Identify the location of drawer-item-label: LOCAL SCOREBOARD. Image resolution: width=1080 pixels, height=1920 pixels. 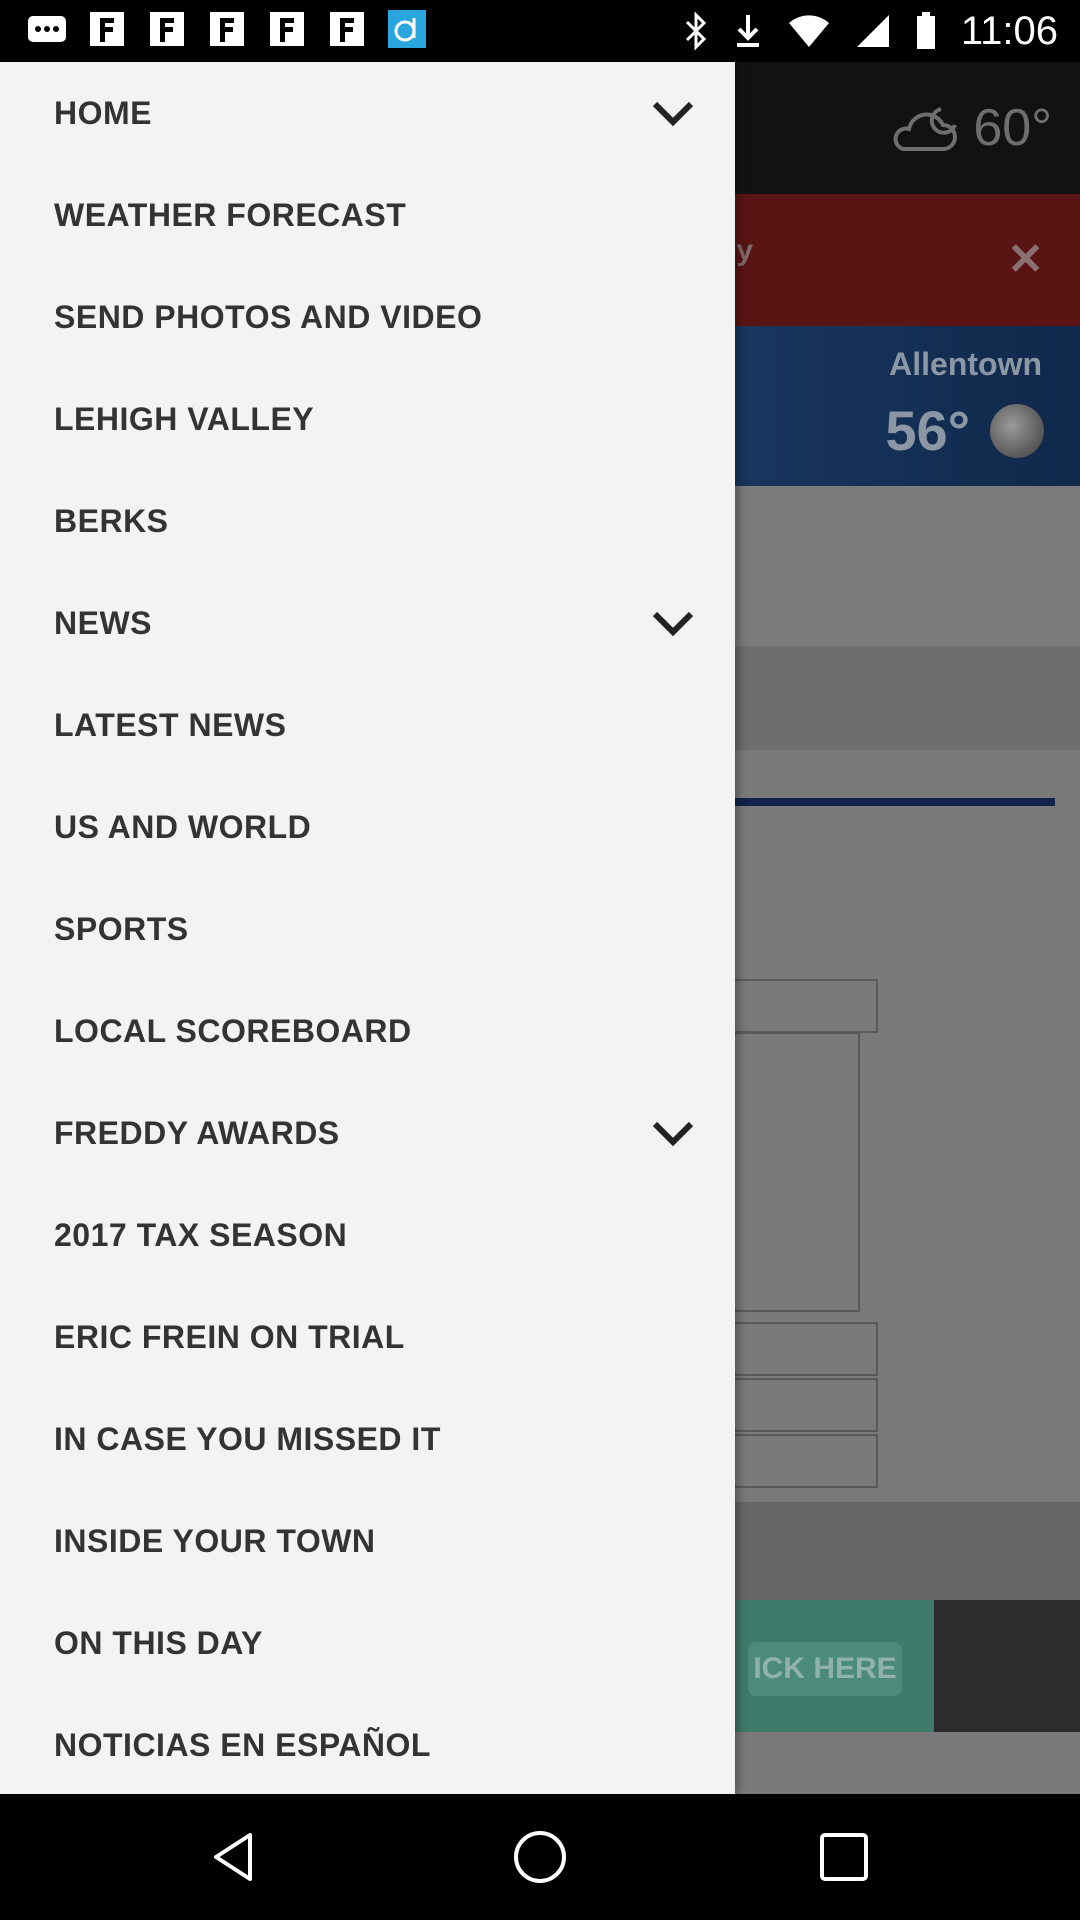
(233, 1030).